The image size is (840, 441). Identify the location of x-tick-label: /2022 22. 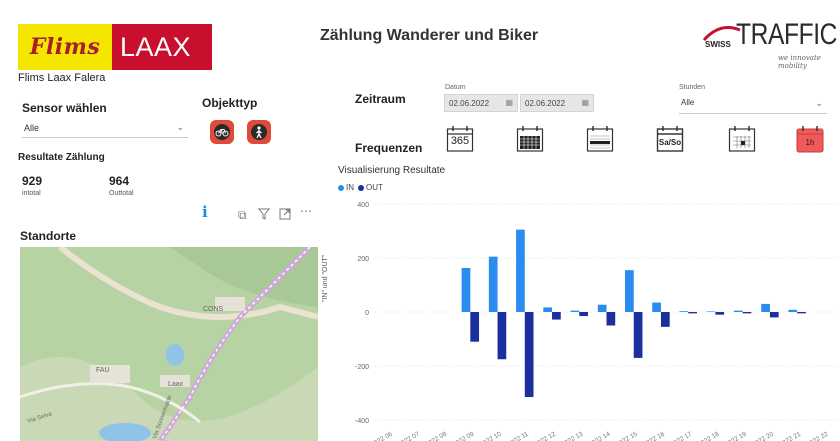
(817, 435).